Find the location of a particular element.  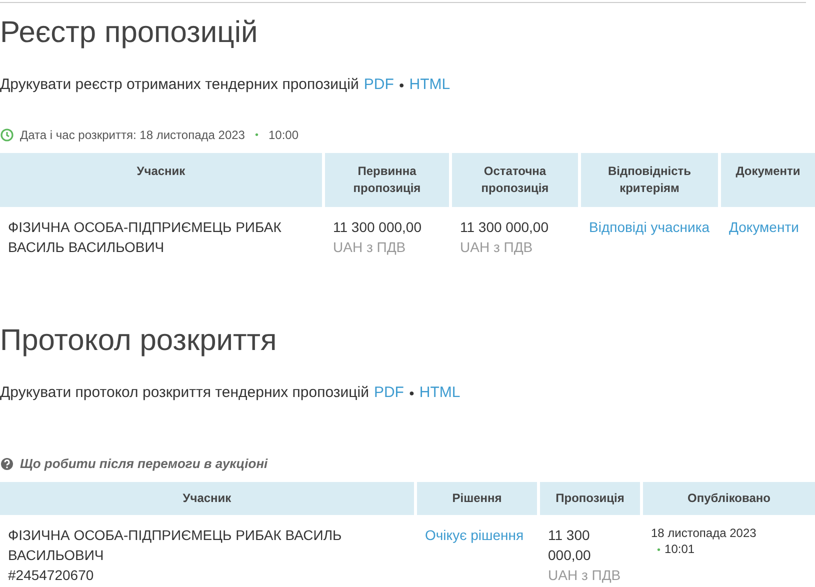

participant-id: #2454720670 is located at coordinates (51, 575).